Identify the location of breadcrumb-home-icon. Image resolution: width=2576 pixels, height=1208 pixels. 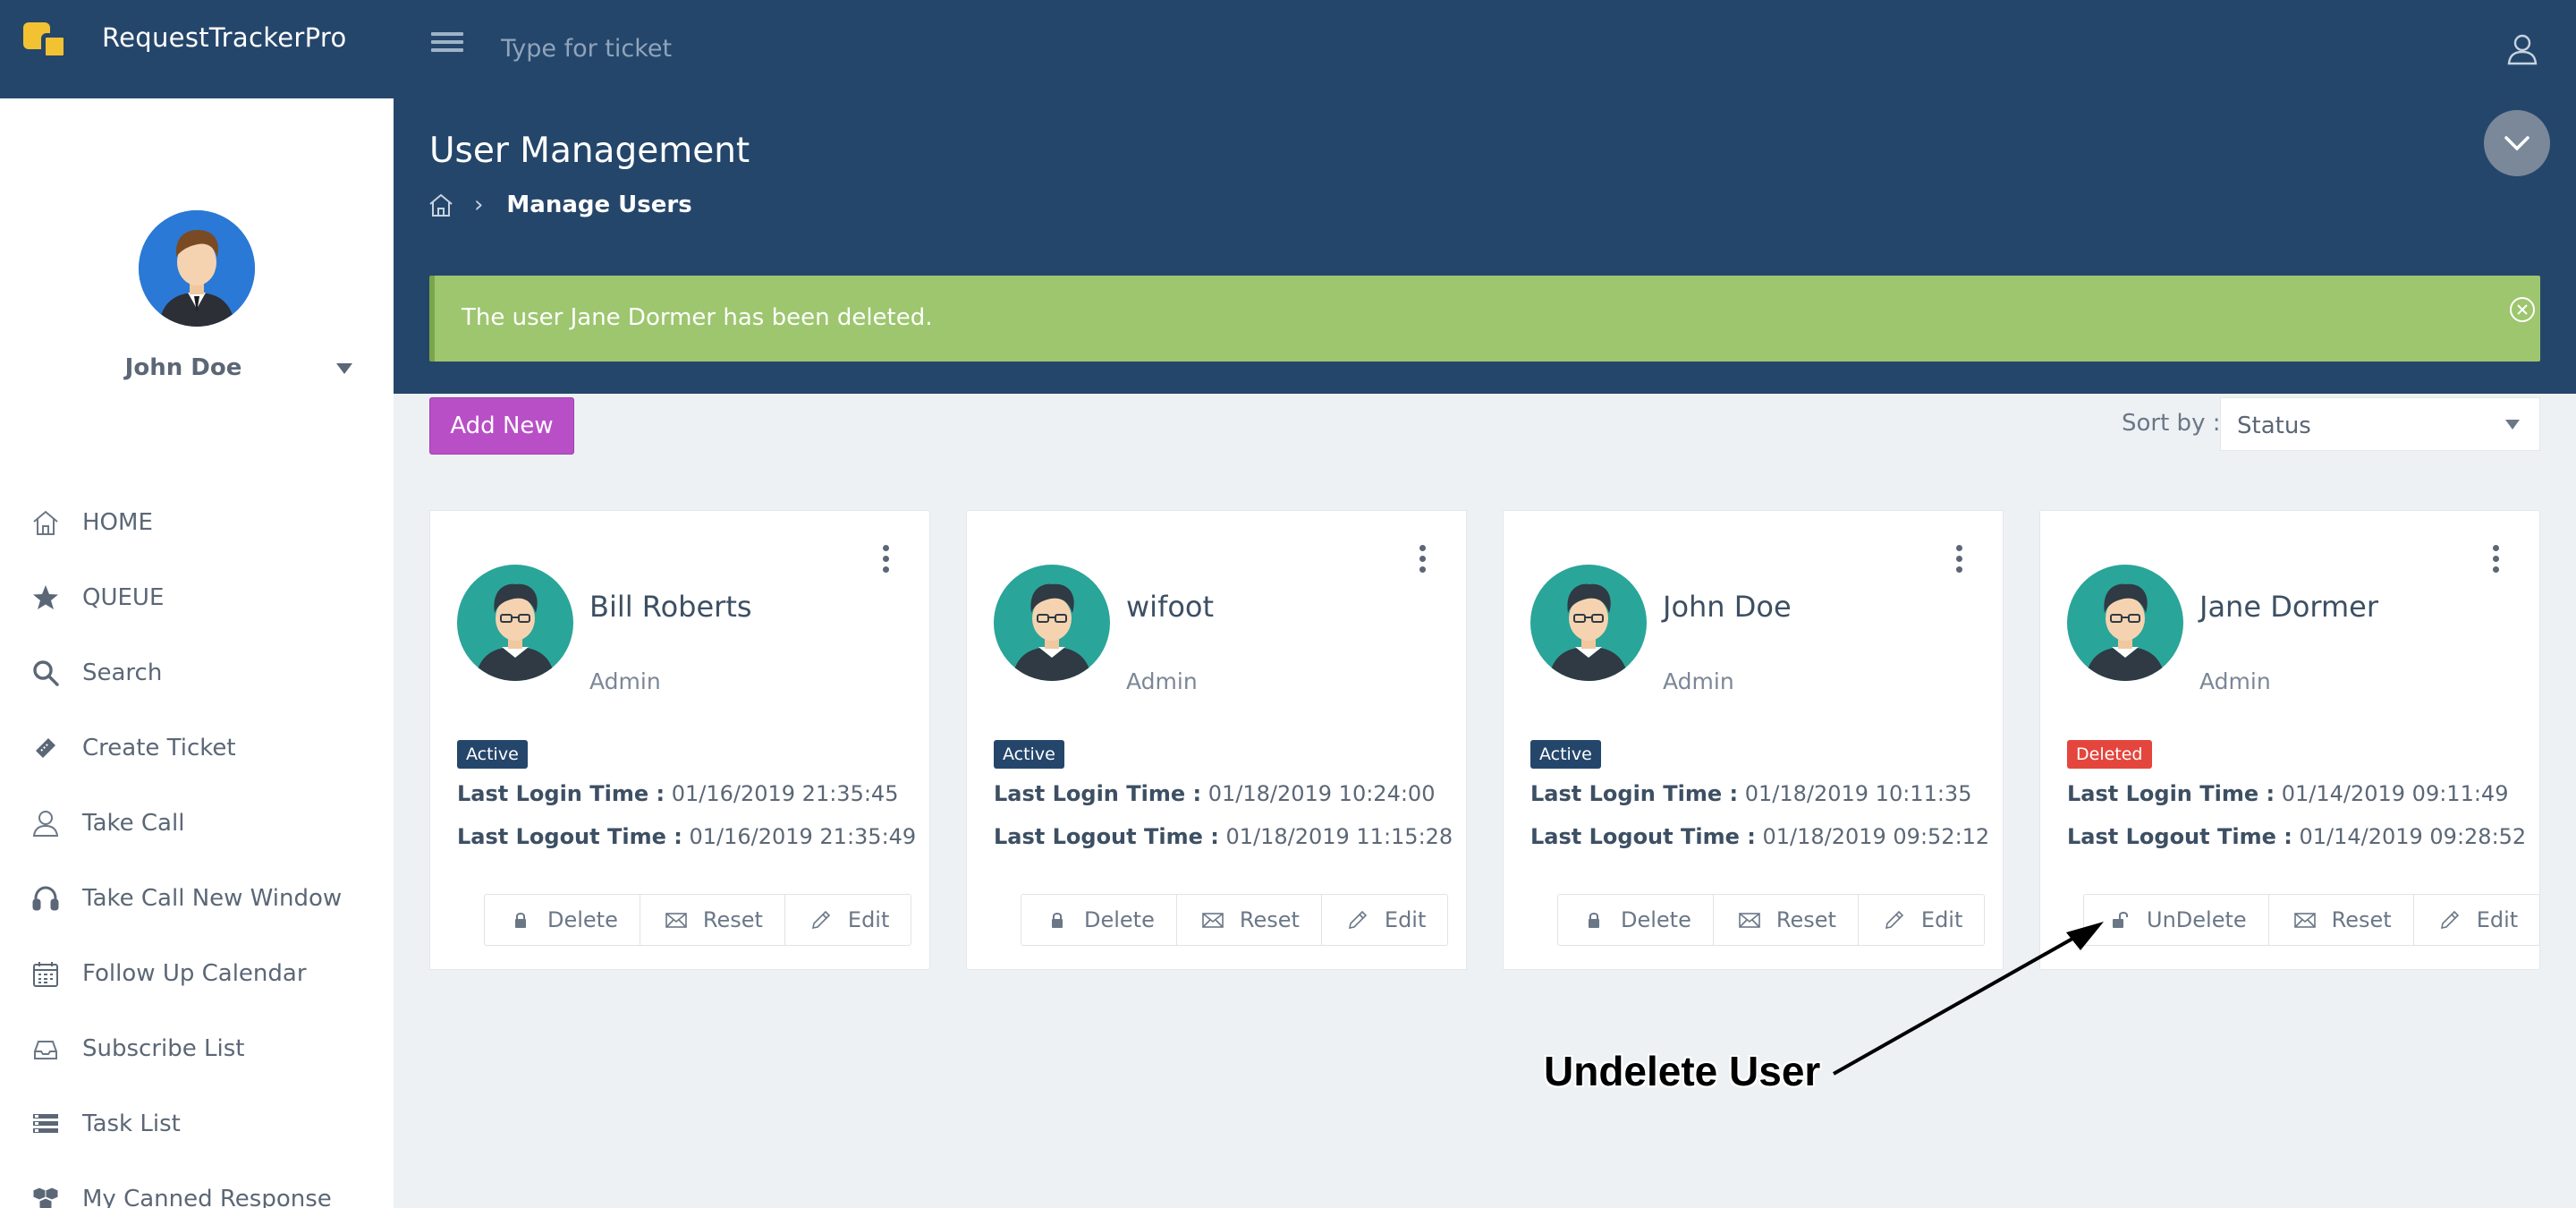
(441, 204).